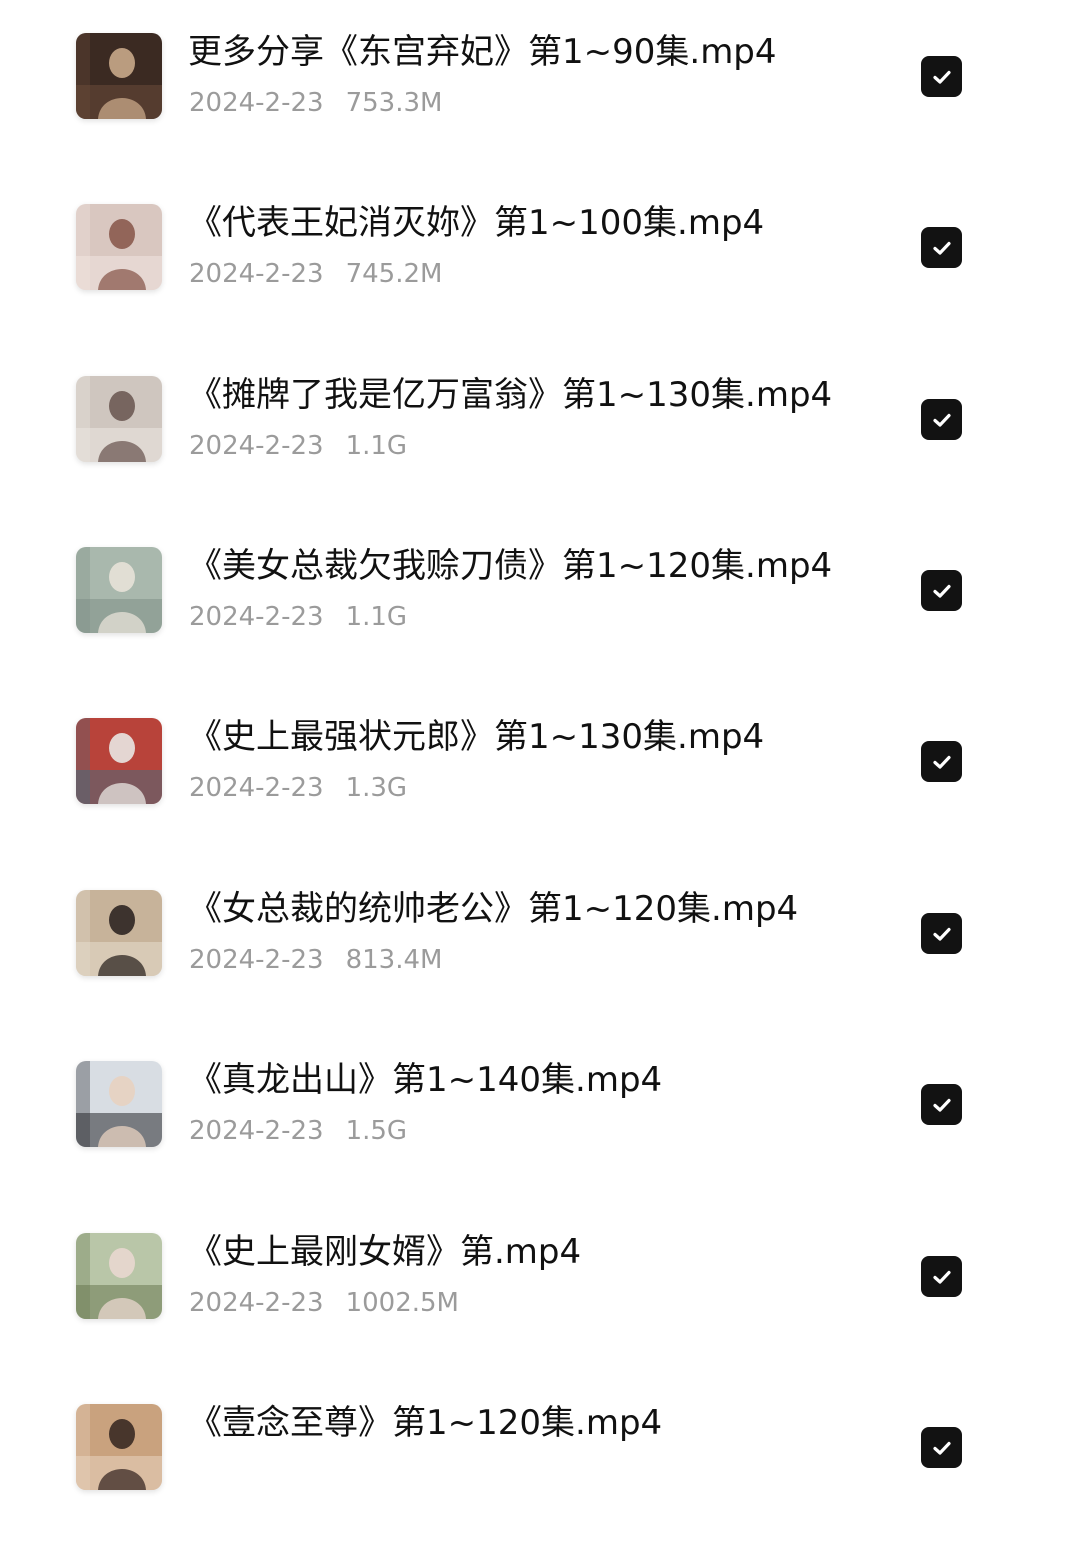  I want to click on file-row: 《真龙出山》第1~140集.mp4 2024-2-23 1.5G, so click(540, 1113).